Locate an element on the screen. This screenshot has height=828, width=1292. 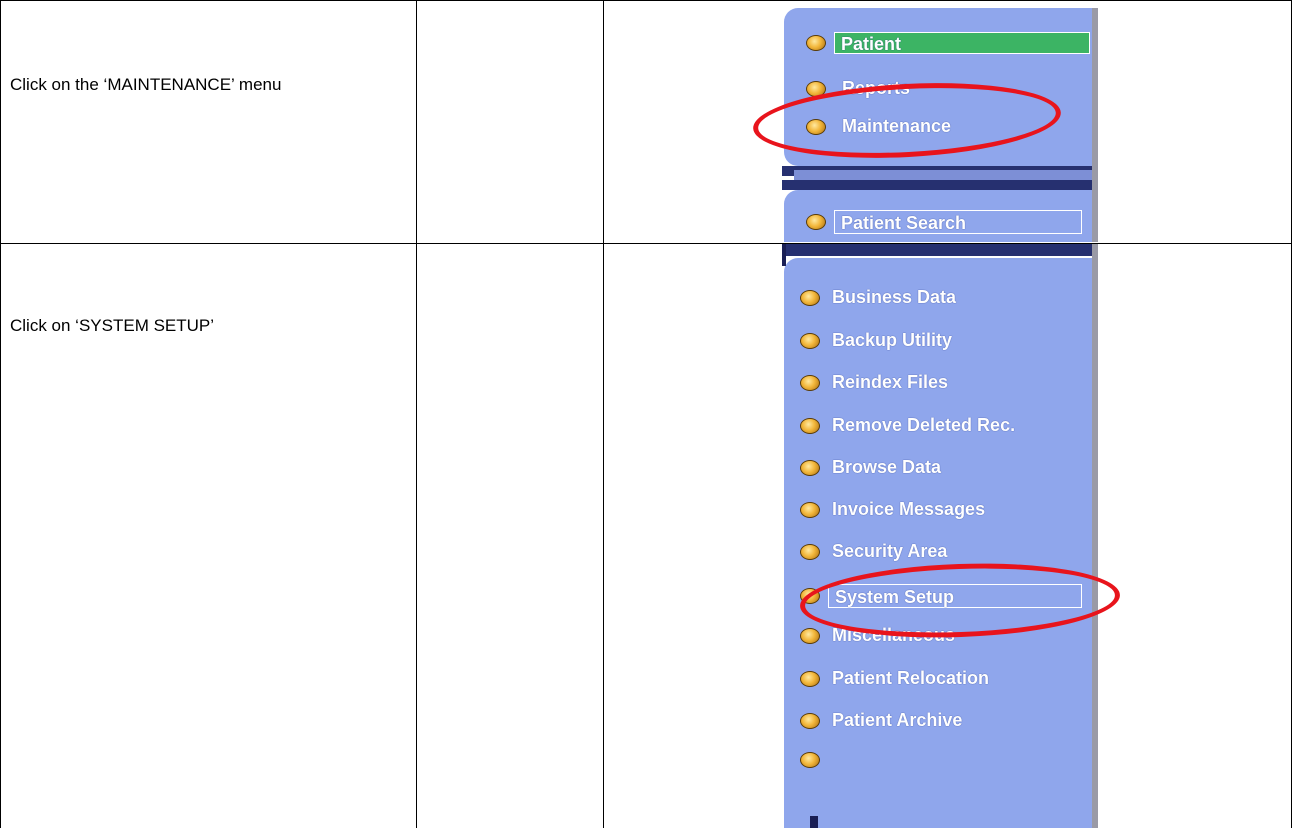
submenu-item-backup-utility: Backup Utility is located at coordinates (876, 340).